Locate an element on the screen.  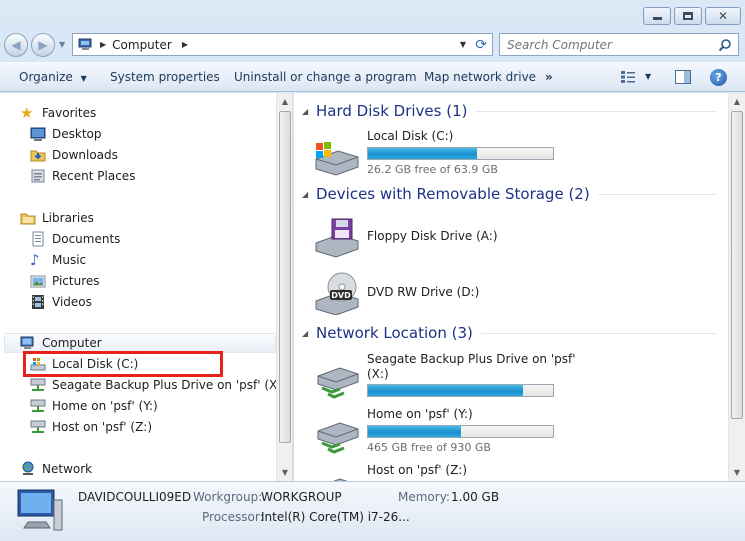
preview-pane-icon is located at coordinates (683, 78).